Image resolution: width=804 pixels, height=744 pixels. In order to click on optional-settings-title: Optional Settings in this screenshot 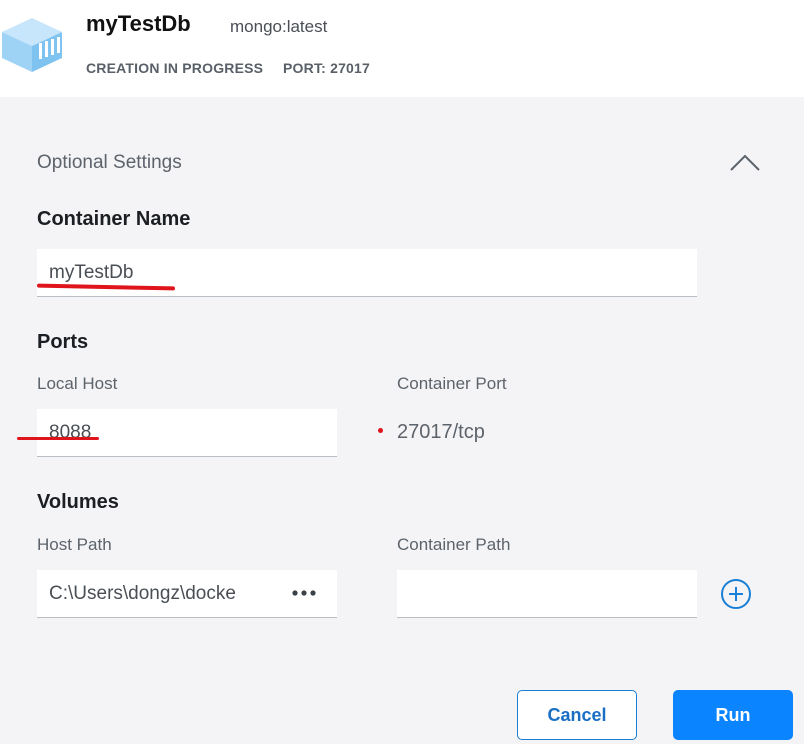, I will do `click(109, 162)`.